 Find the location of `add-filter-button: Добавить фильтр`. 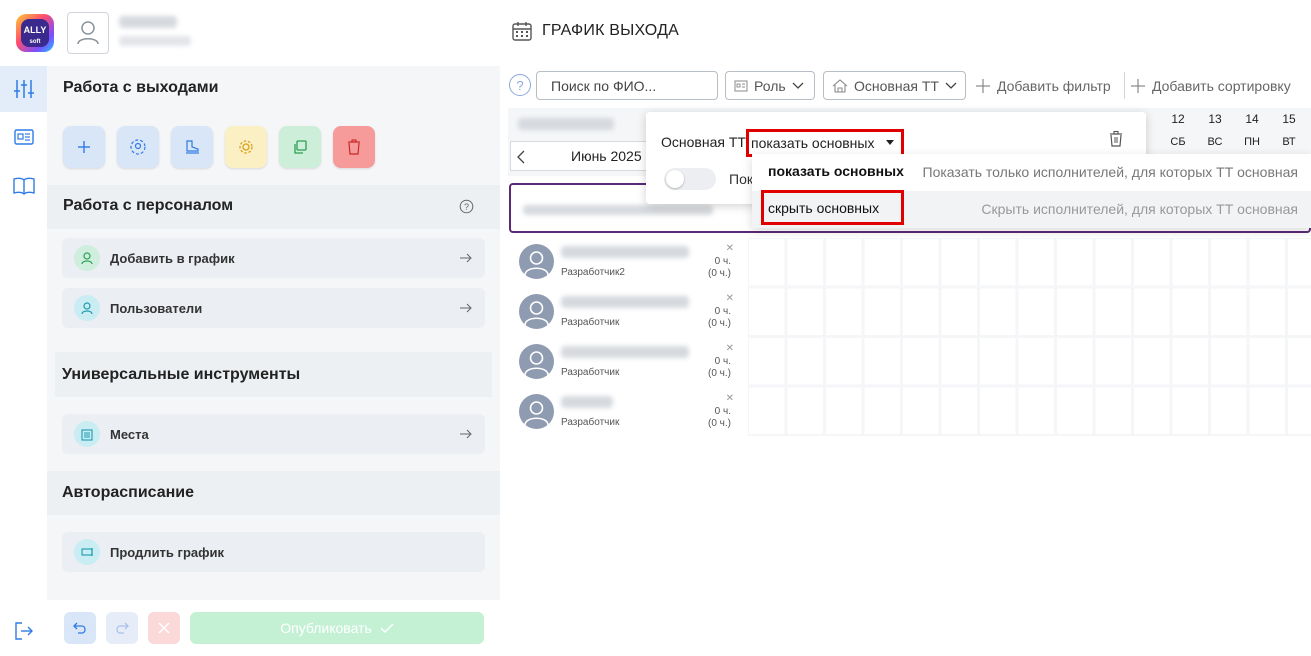

add-filter-button: Добавить фильтр is located at coordinates (1043, 85).